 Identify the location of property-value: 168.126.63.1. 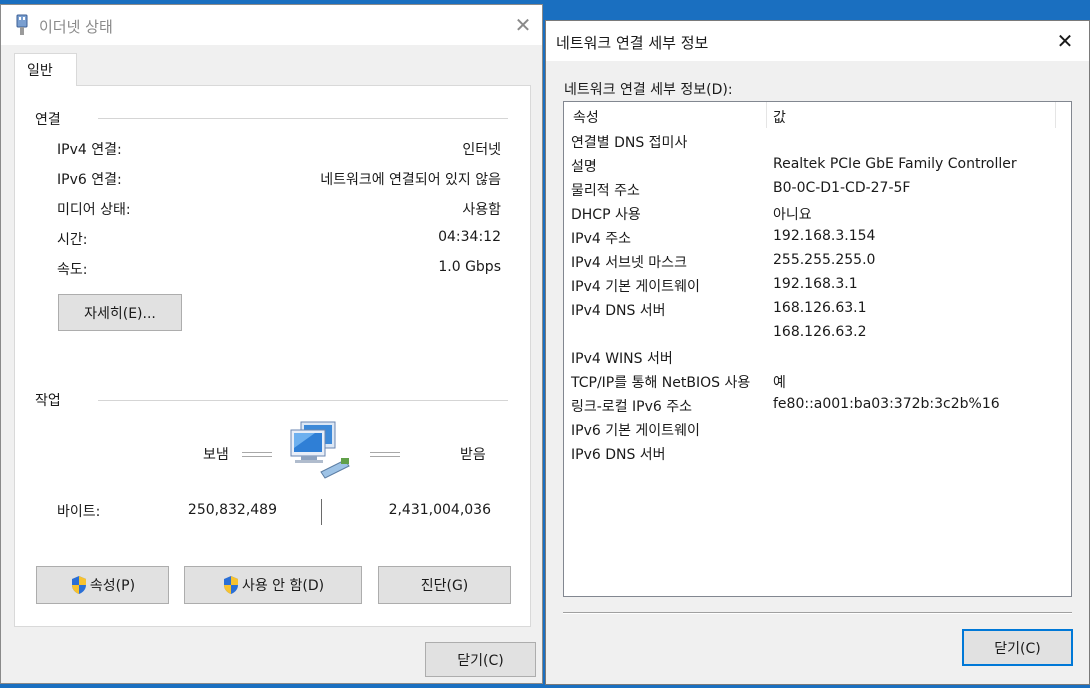
(820, 308).